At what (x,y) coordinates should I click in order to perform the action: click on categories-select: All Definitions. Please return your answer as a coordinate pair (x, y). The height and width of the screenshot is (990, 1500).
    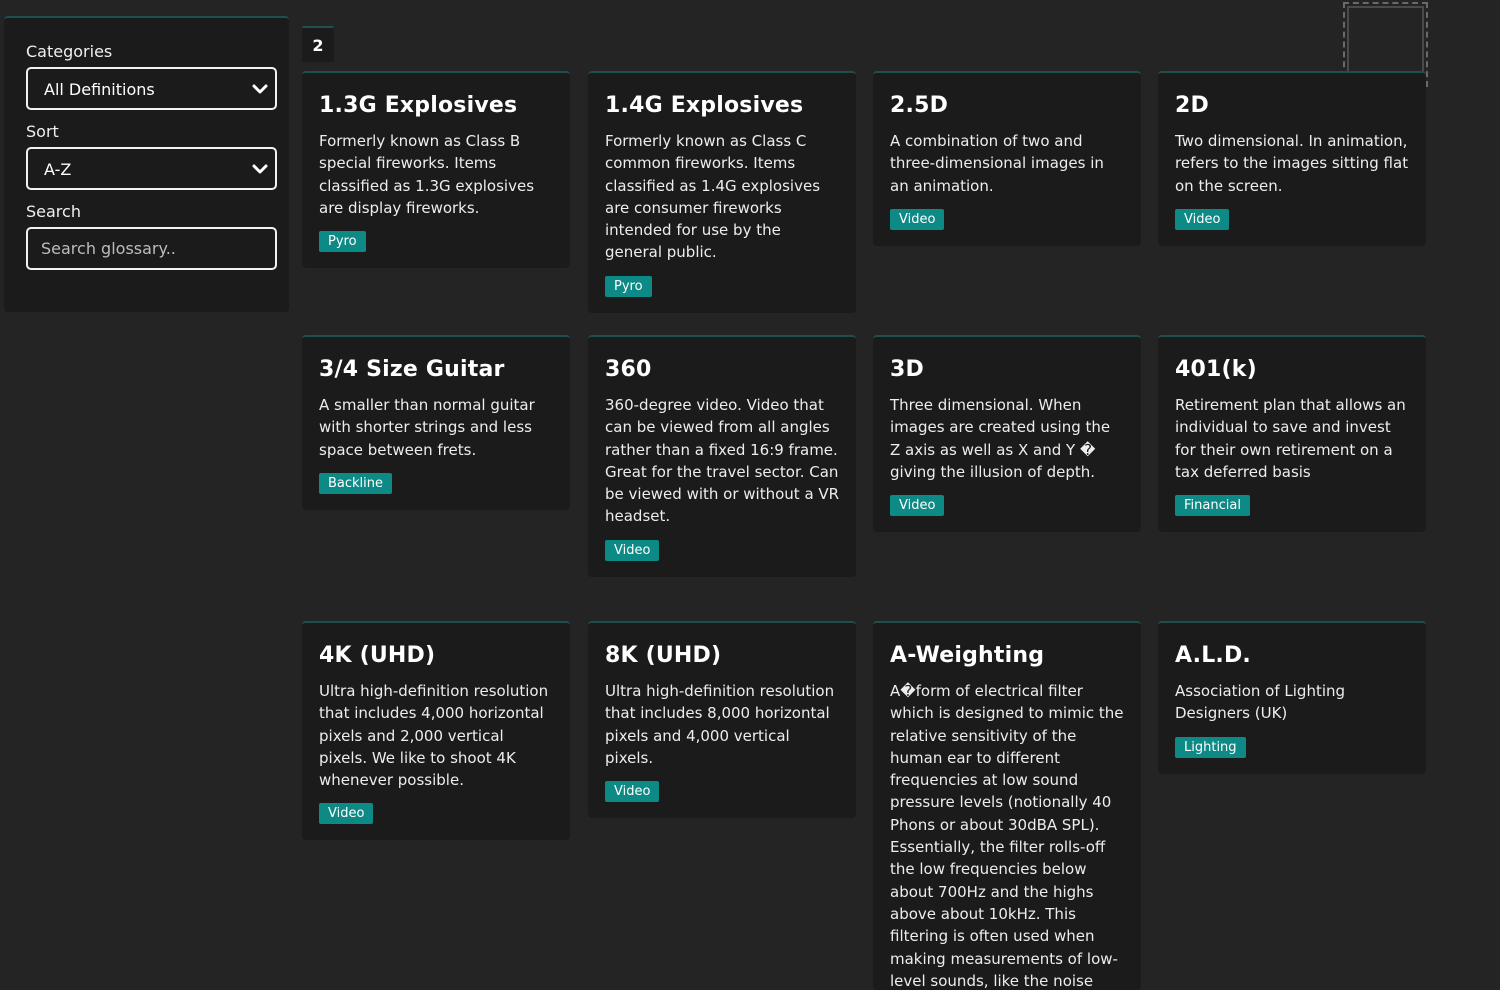
    Looking at the image, I should click on (151, 88).